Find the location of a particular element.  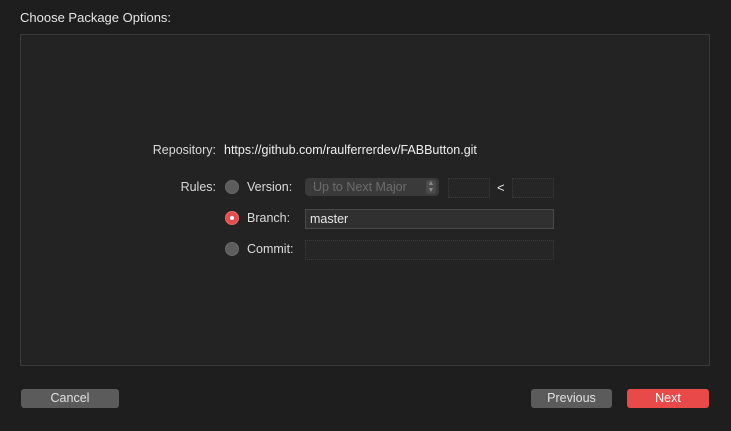

version-upper-field is located at coordinates (533, 188).